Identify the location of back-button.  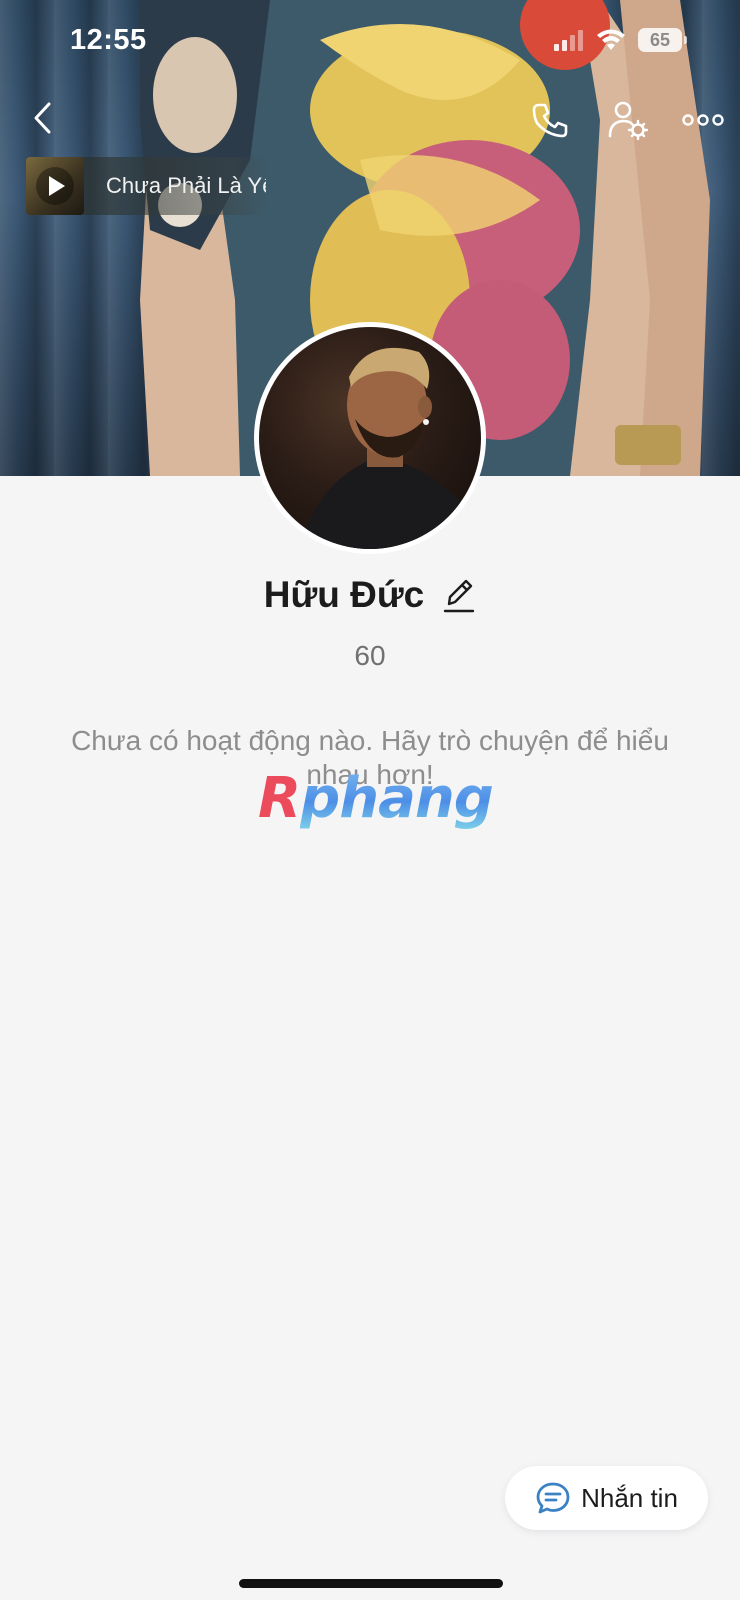
(42, 118).